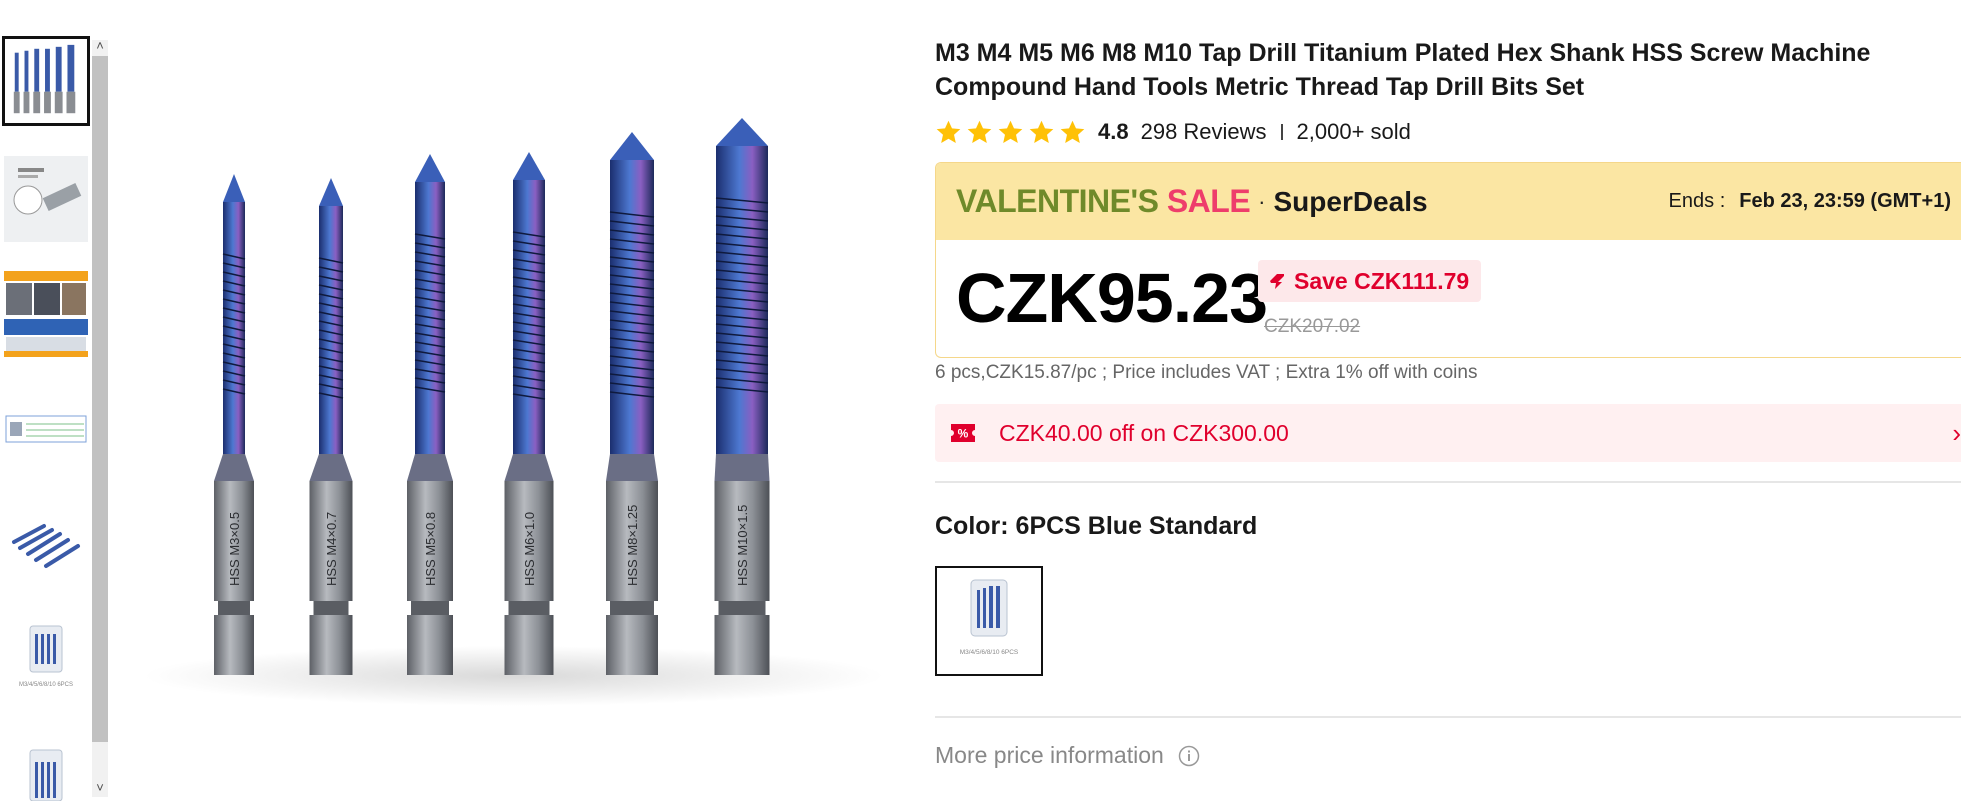 The image size is (1961, 810). I want to click on color-swatch-image: M3/4/5/6/8/10 6PCS, so click(989, 621).